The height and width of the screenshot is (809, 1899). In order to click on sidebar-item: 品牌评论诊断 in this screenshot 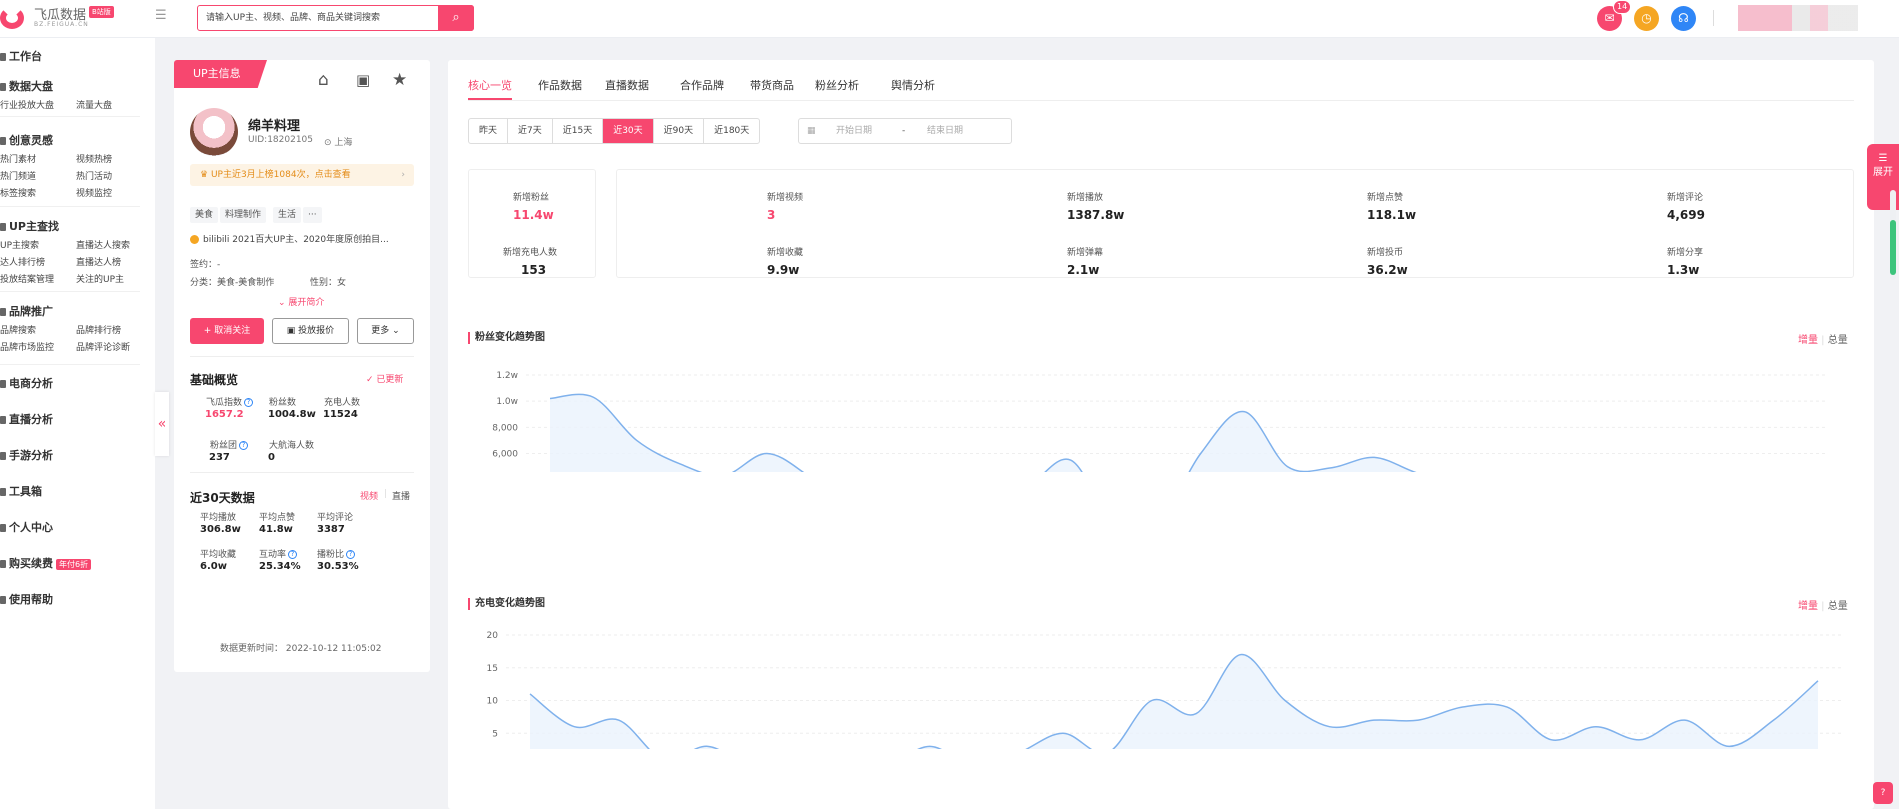, I will do `click(103, 346)`.